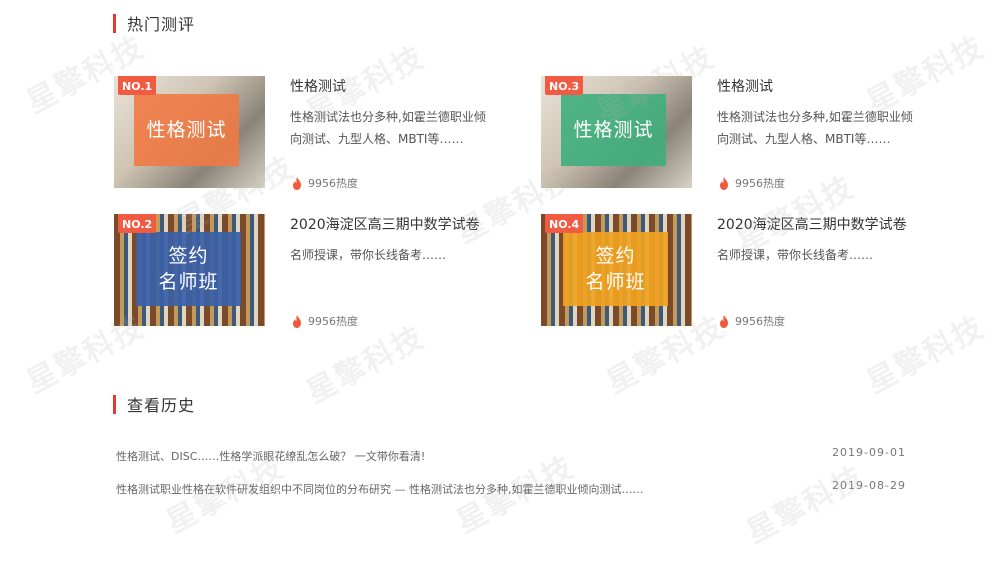 Image resolution: width=1000 pixels, height=563 pixels. I want to click on watermark-text: 星擎科技, so click(805, 505).